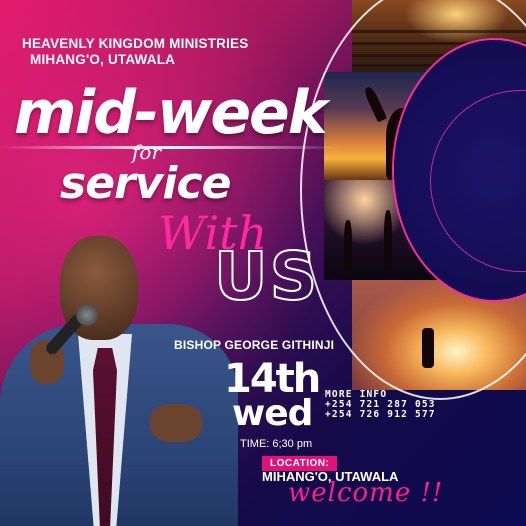 The width and height of the screenshot is (526, 526). Describe the element at coordinates (272, 413) in the screenshot. I see `event-weekday: wed` at that location.